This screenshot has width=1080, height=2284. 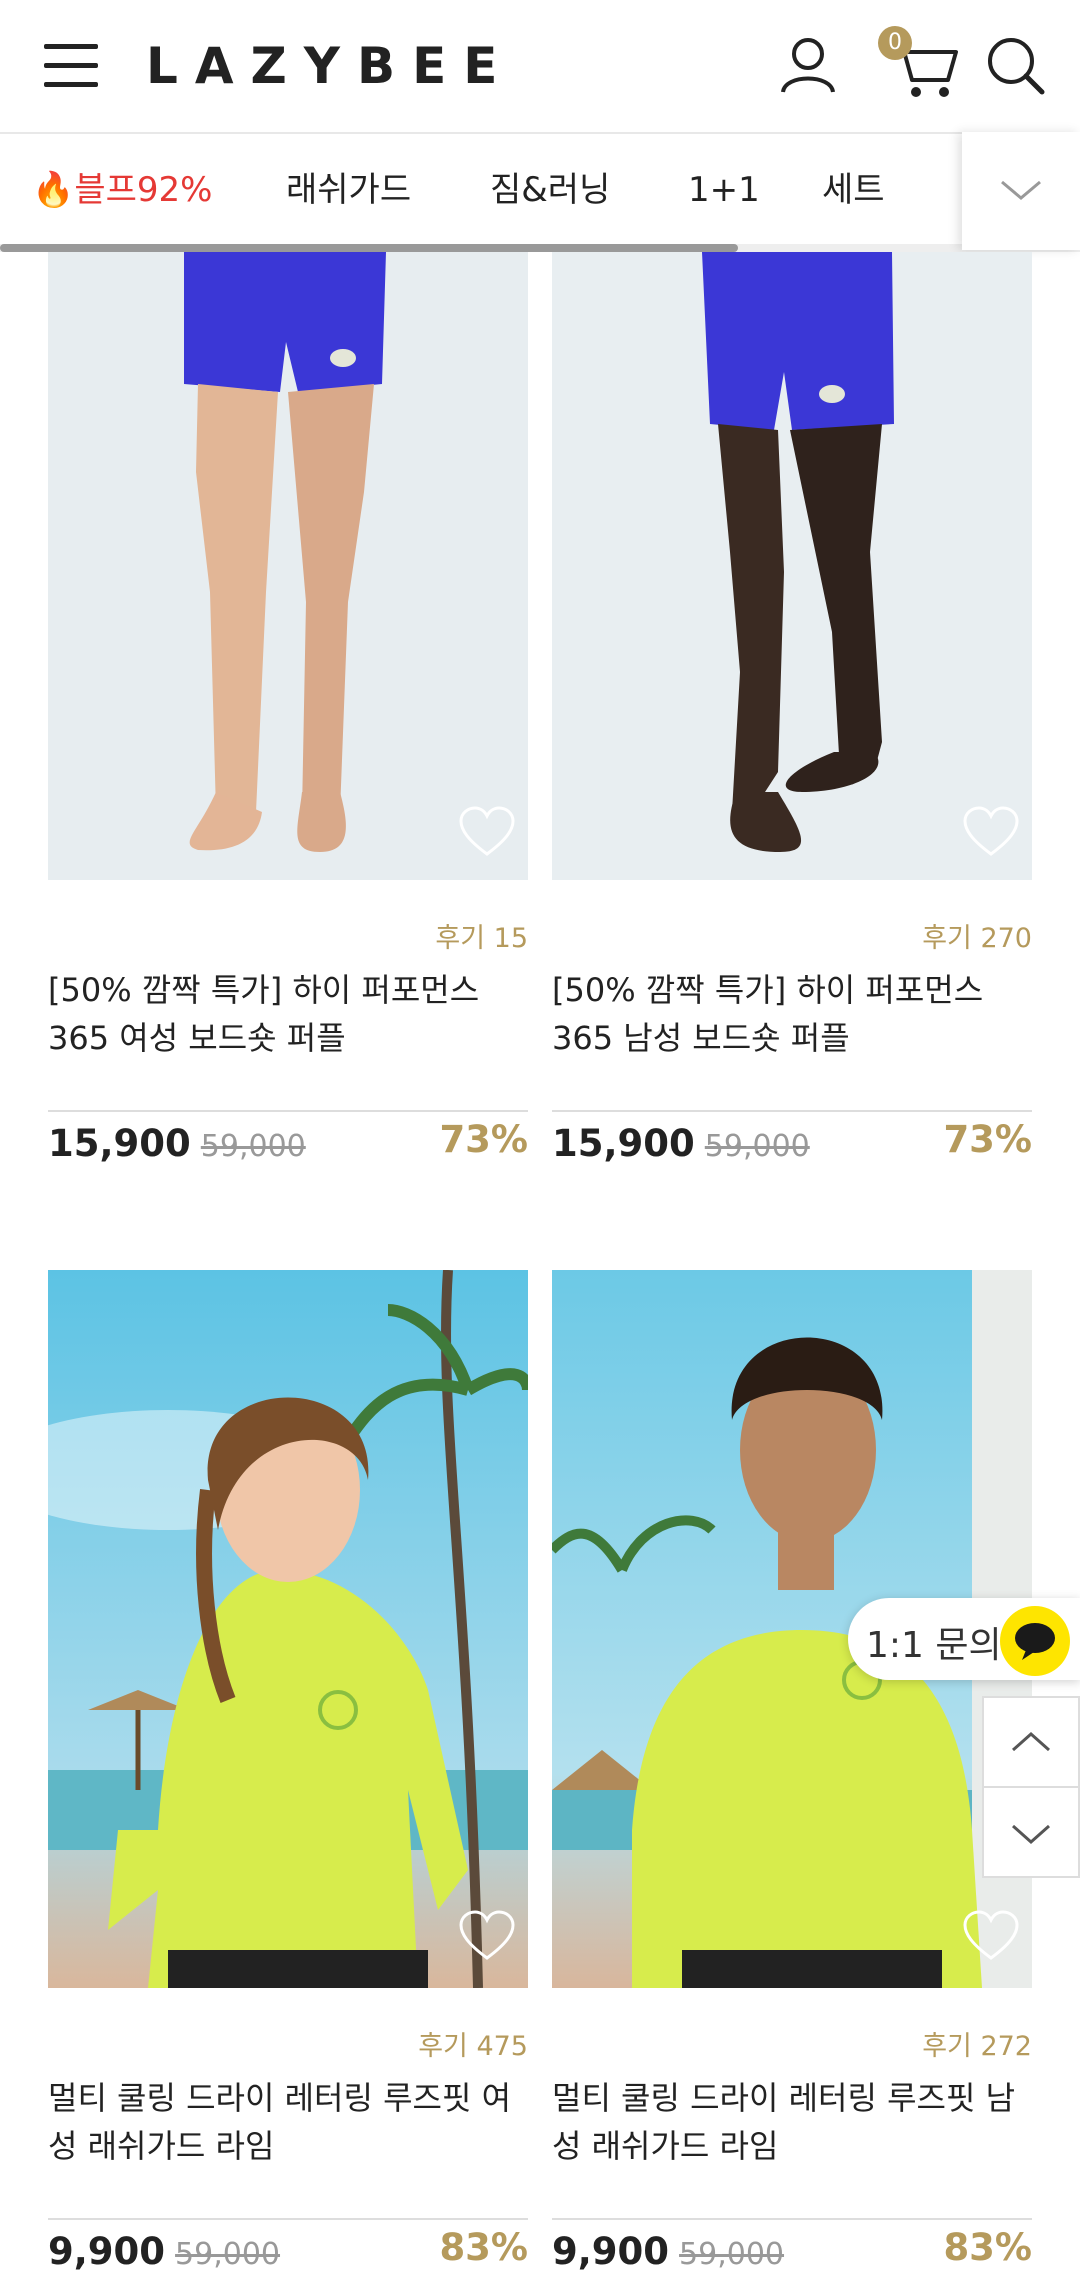 What do you see at coordinates (330, 66) in the screenshot?
I see `brand-logo: LAZYBEE` at bounding box center [330, 66].